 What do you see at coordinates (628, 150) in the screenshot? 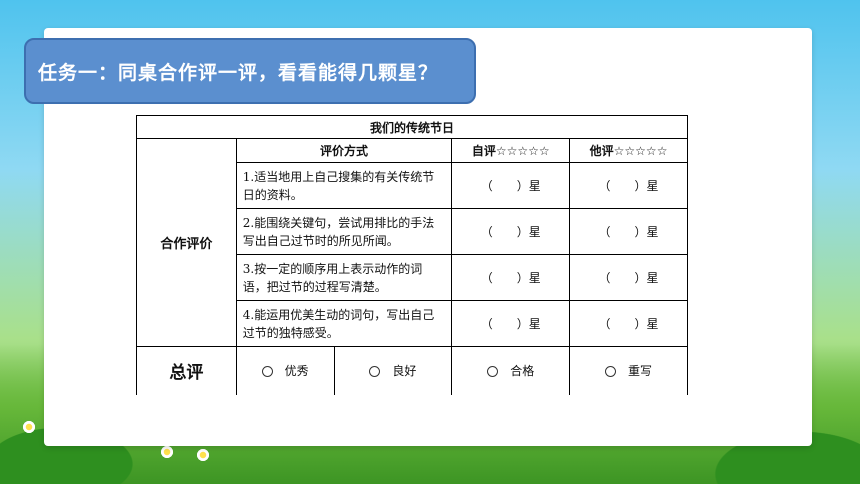
I see `header-peer: 他评☆☆☆☆☆` at bounding box center [628, 150].